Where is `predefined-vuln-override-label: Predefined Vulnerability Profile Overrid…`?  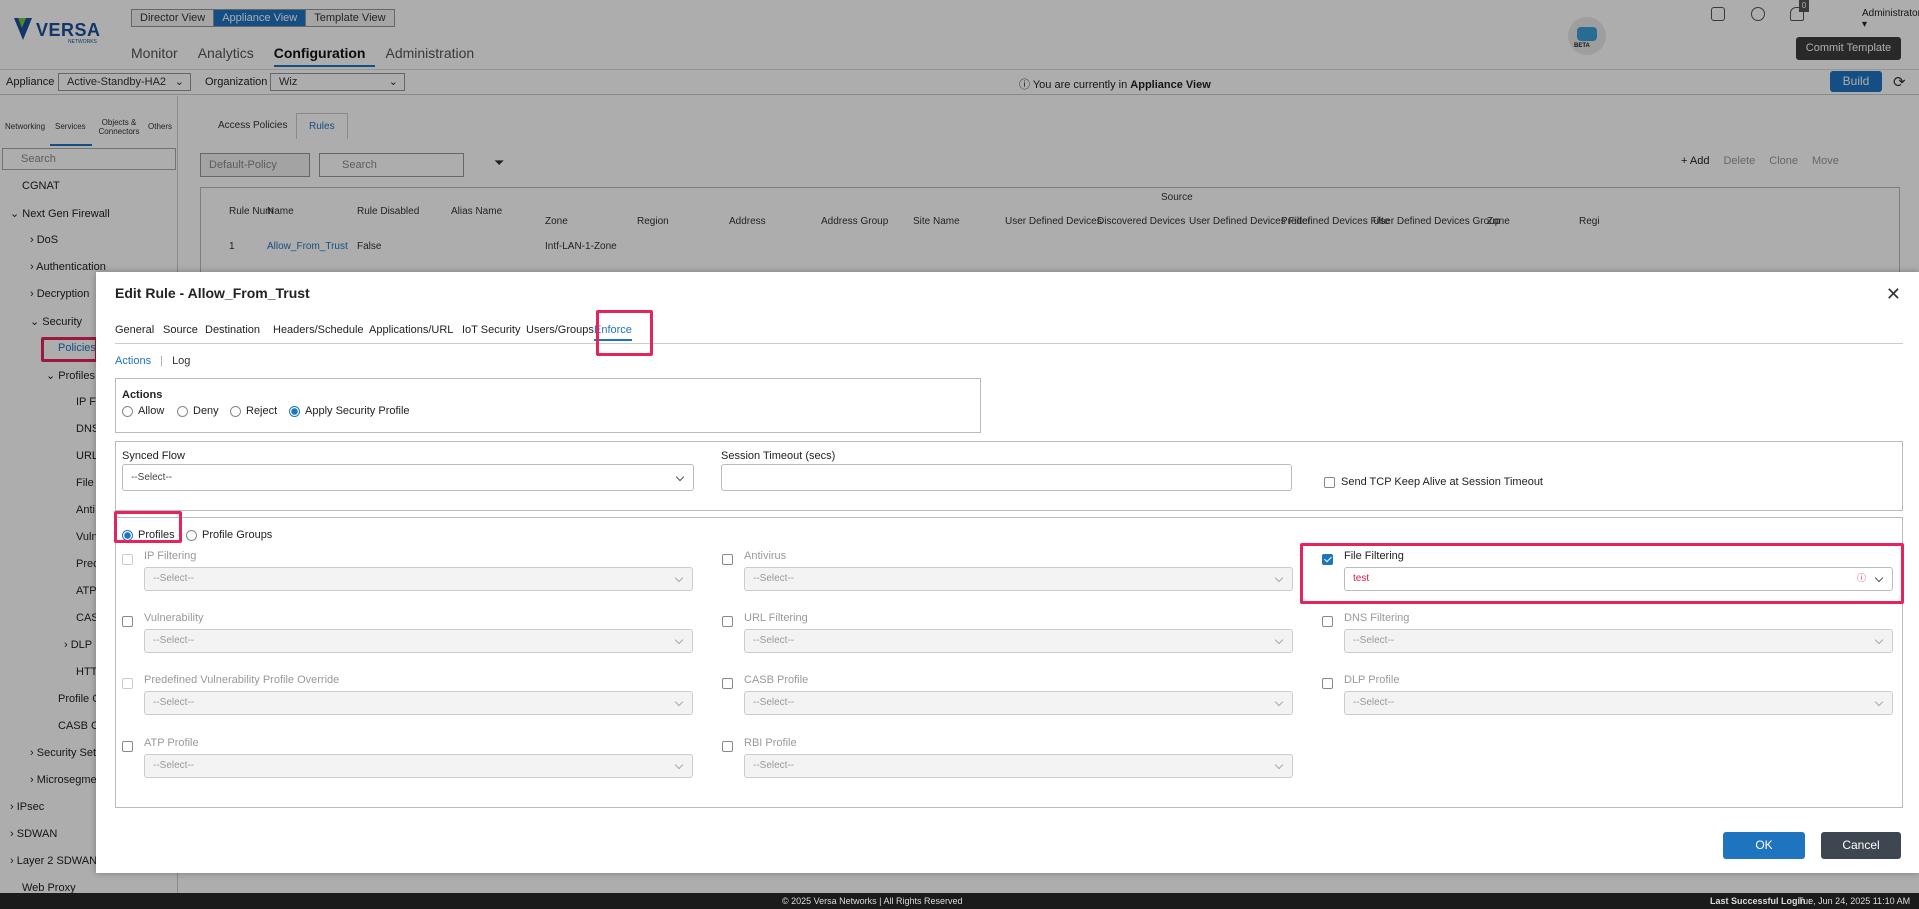
predefined-vuln-override-label: Predefined Vulnerability Profile Overrid… is located at coordinates (242, 680).